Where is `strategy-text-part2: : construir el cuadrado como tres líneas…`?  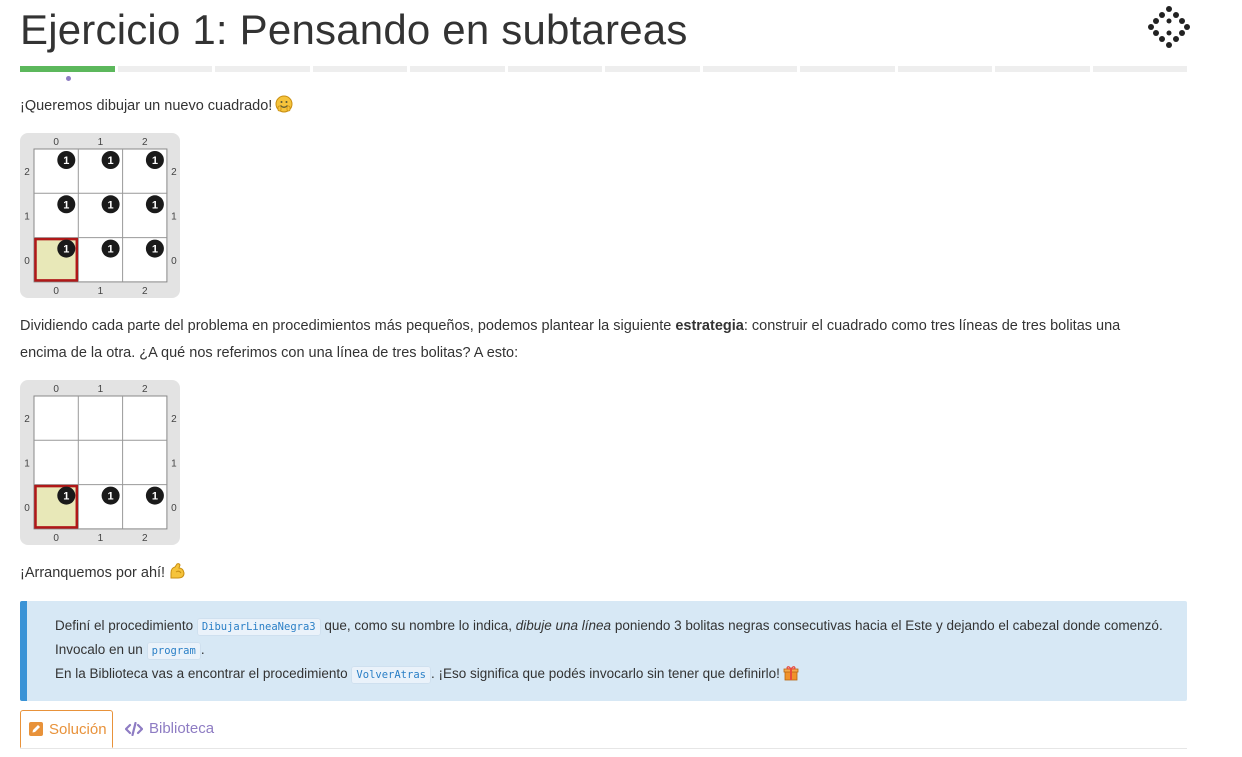
strategy-text-part2: : construir el cuadrado como tres líneas… is located at coordinates (932, 326).